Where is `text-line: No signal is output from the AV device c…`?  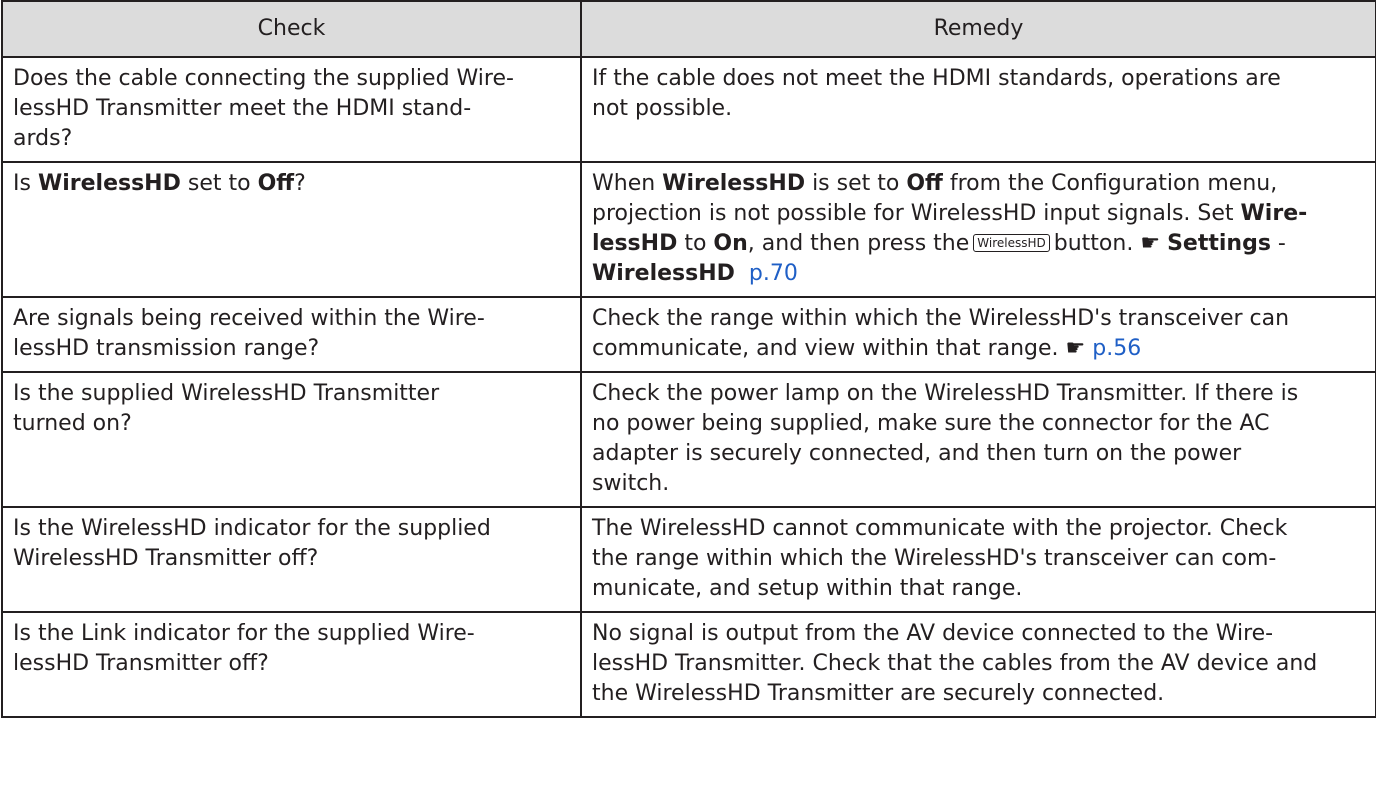
text-line: No signal is output from the AV device c… is located at coordinates (933, 633).